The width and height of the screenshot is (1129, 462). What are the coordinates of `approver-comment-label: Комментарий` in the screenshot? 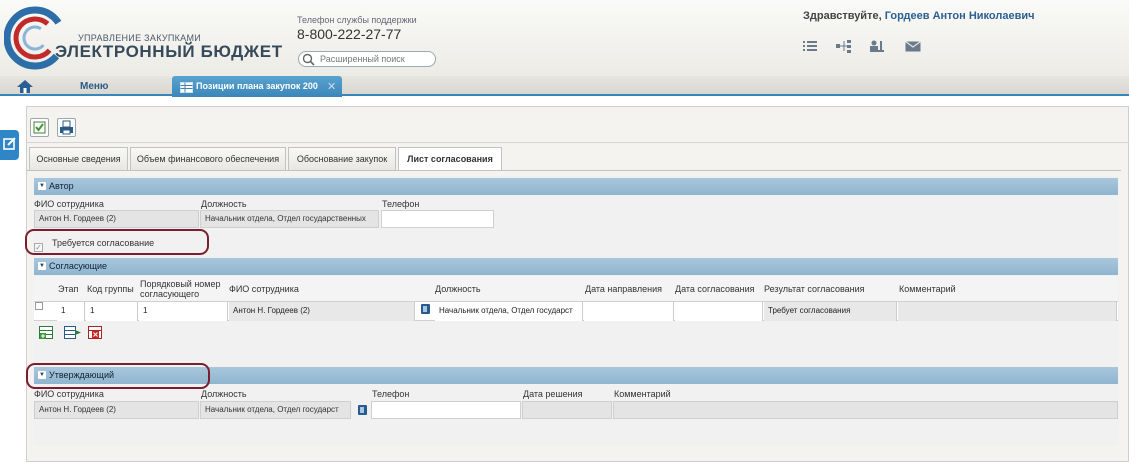 It's located at (642, 394).